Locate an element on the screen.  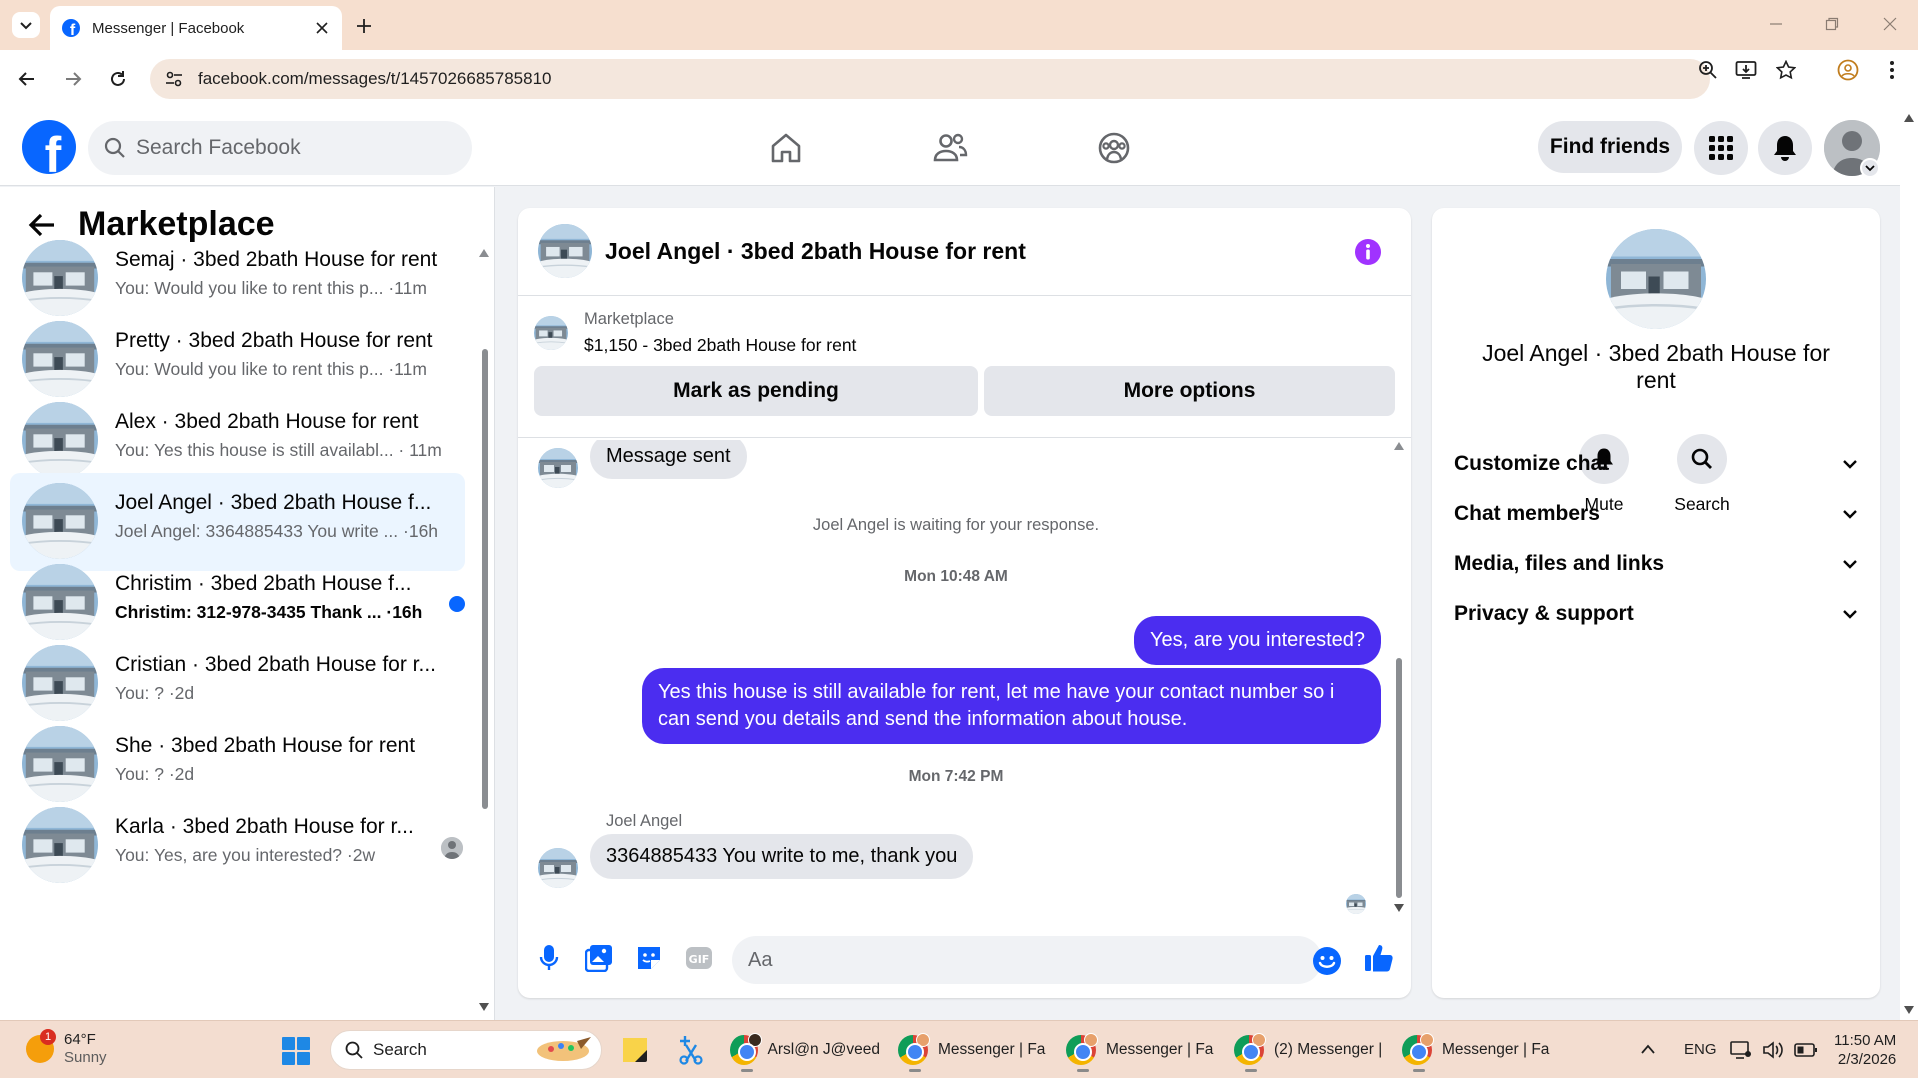
listing-title: $1,150 - 3bed 2bath House for rent is located at coordinates (720, 345).